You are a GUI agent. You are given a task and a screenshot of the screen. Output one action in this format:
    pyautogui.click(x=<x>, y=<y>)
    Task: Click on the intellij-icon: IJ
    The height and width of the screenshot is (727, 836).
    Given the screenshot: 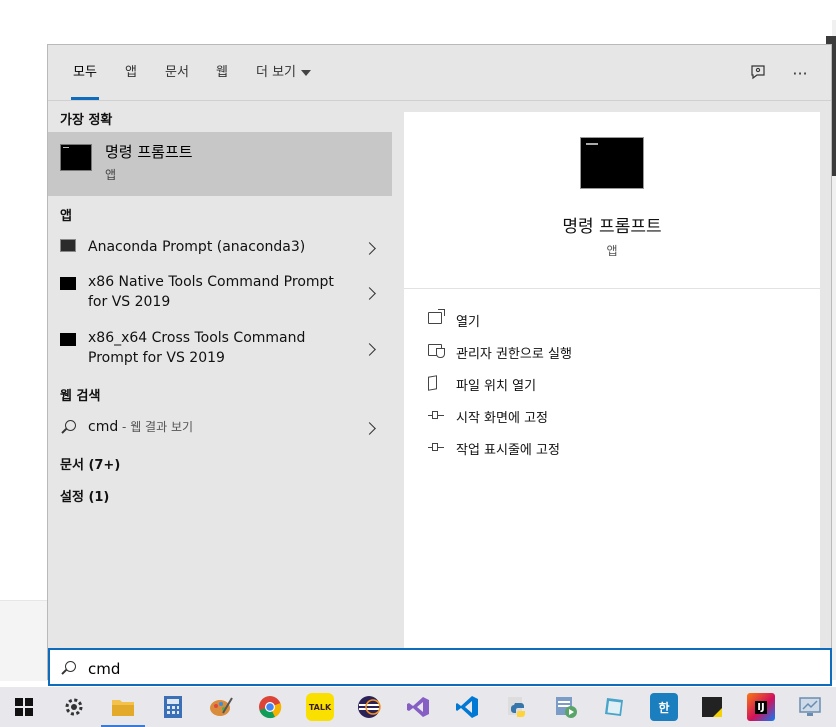 What is the action you would take?
    pyautogui.click(x=761, y=707)
    